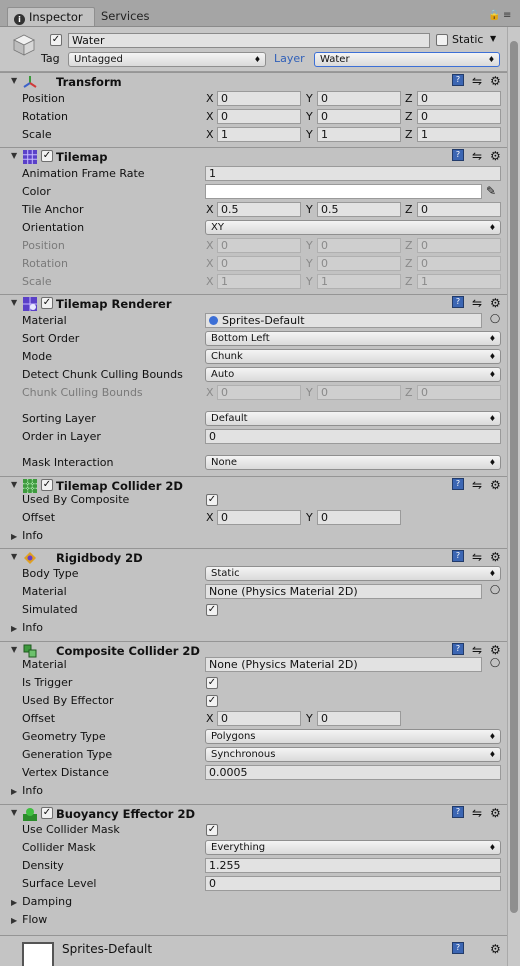 The height and width of the screenshot is (966, 520). What do you see at coordinates (353, 173) in the screenshot?
I see `animation-frame-rate-field: 1` at bounding box center [353, 173].